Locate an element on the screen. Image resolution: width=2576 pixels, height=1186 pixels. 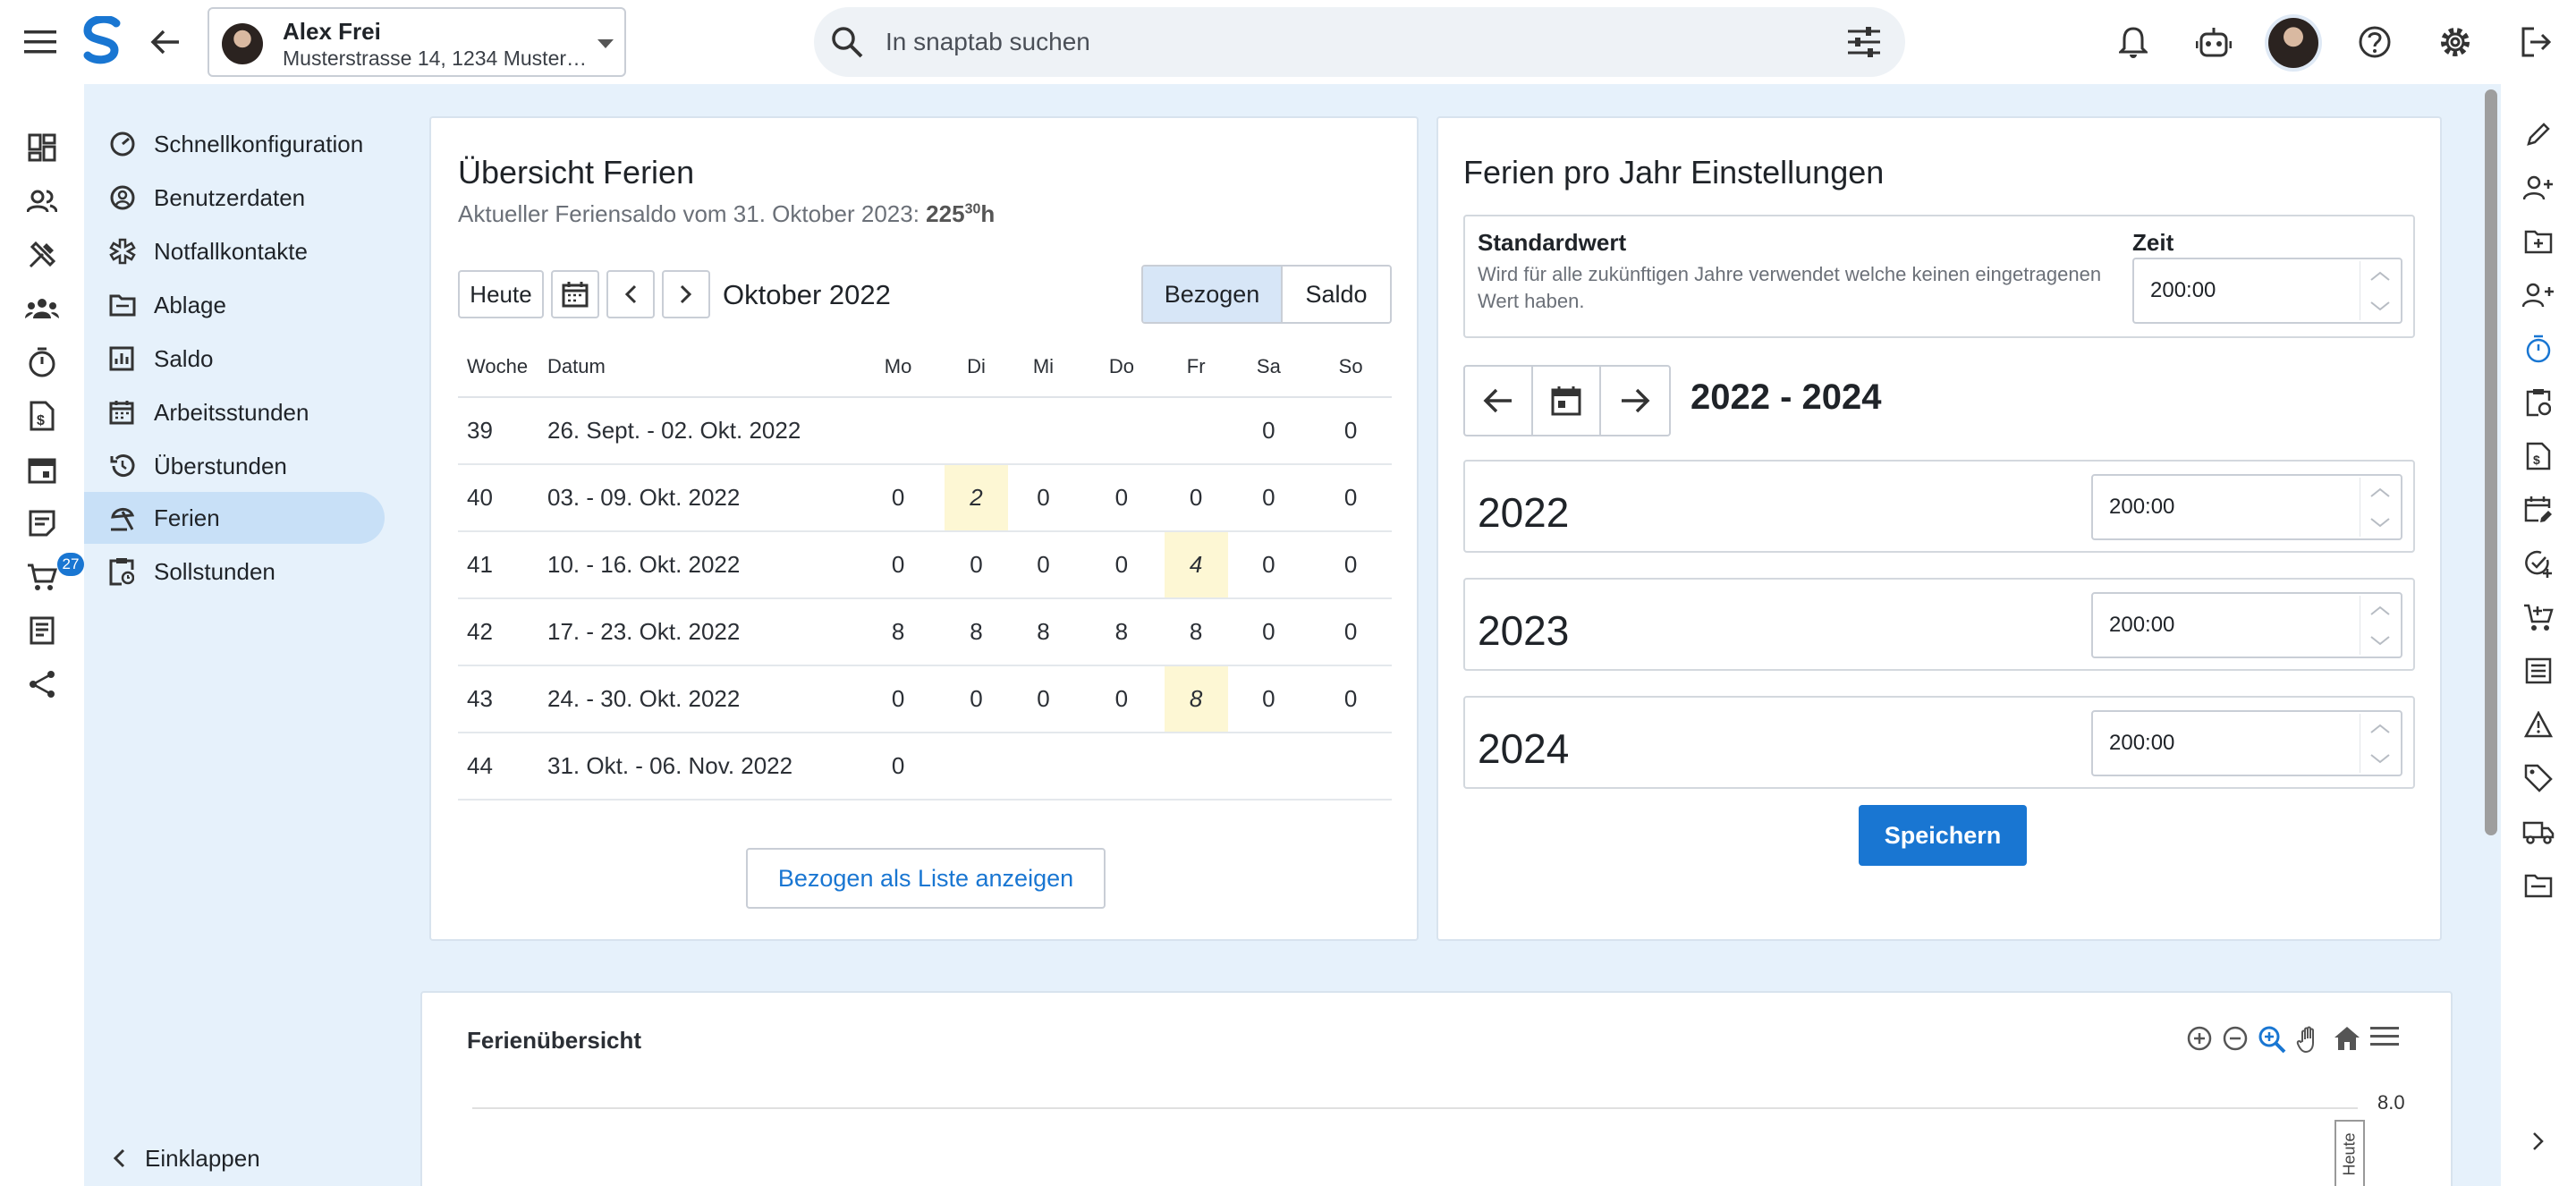
nav-item-ueberstunden: Überstunden is located at coordinates (234, 466).